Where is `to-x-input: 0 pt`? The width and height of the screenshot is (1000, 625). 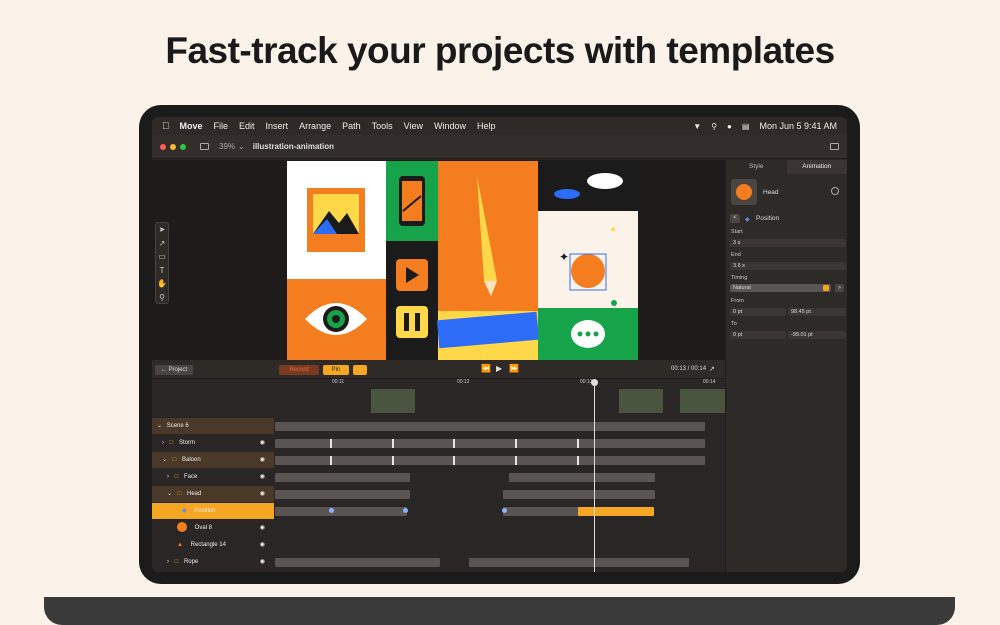
to-x-input: 0 pt is located at coordinates (758, 335).